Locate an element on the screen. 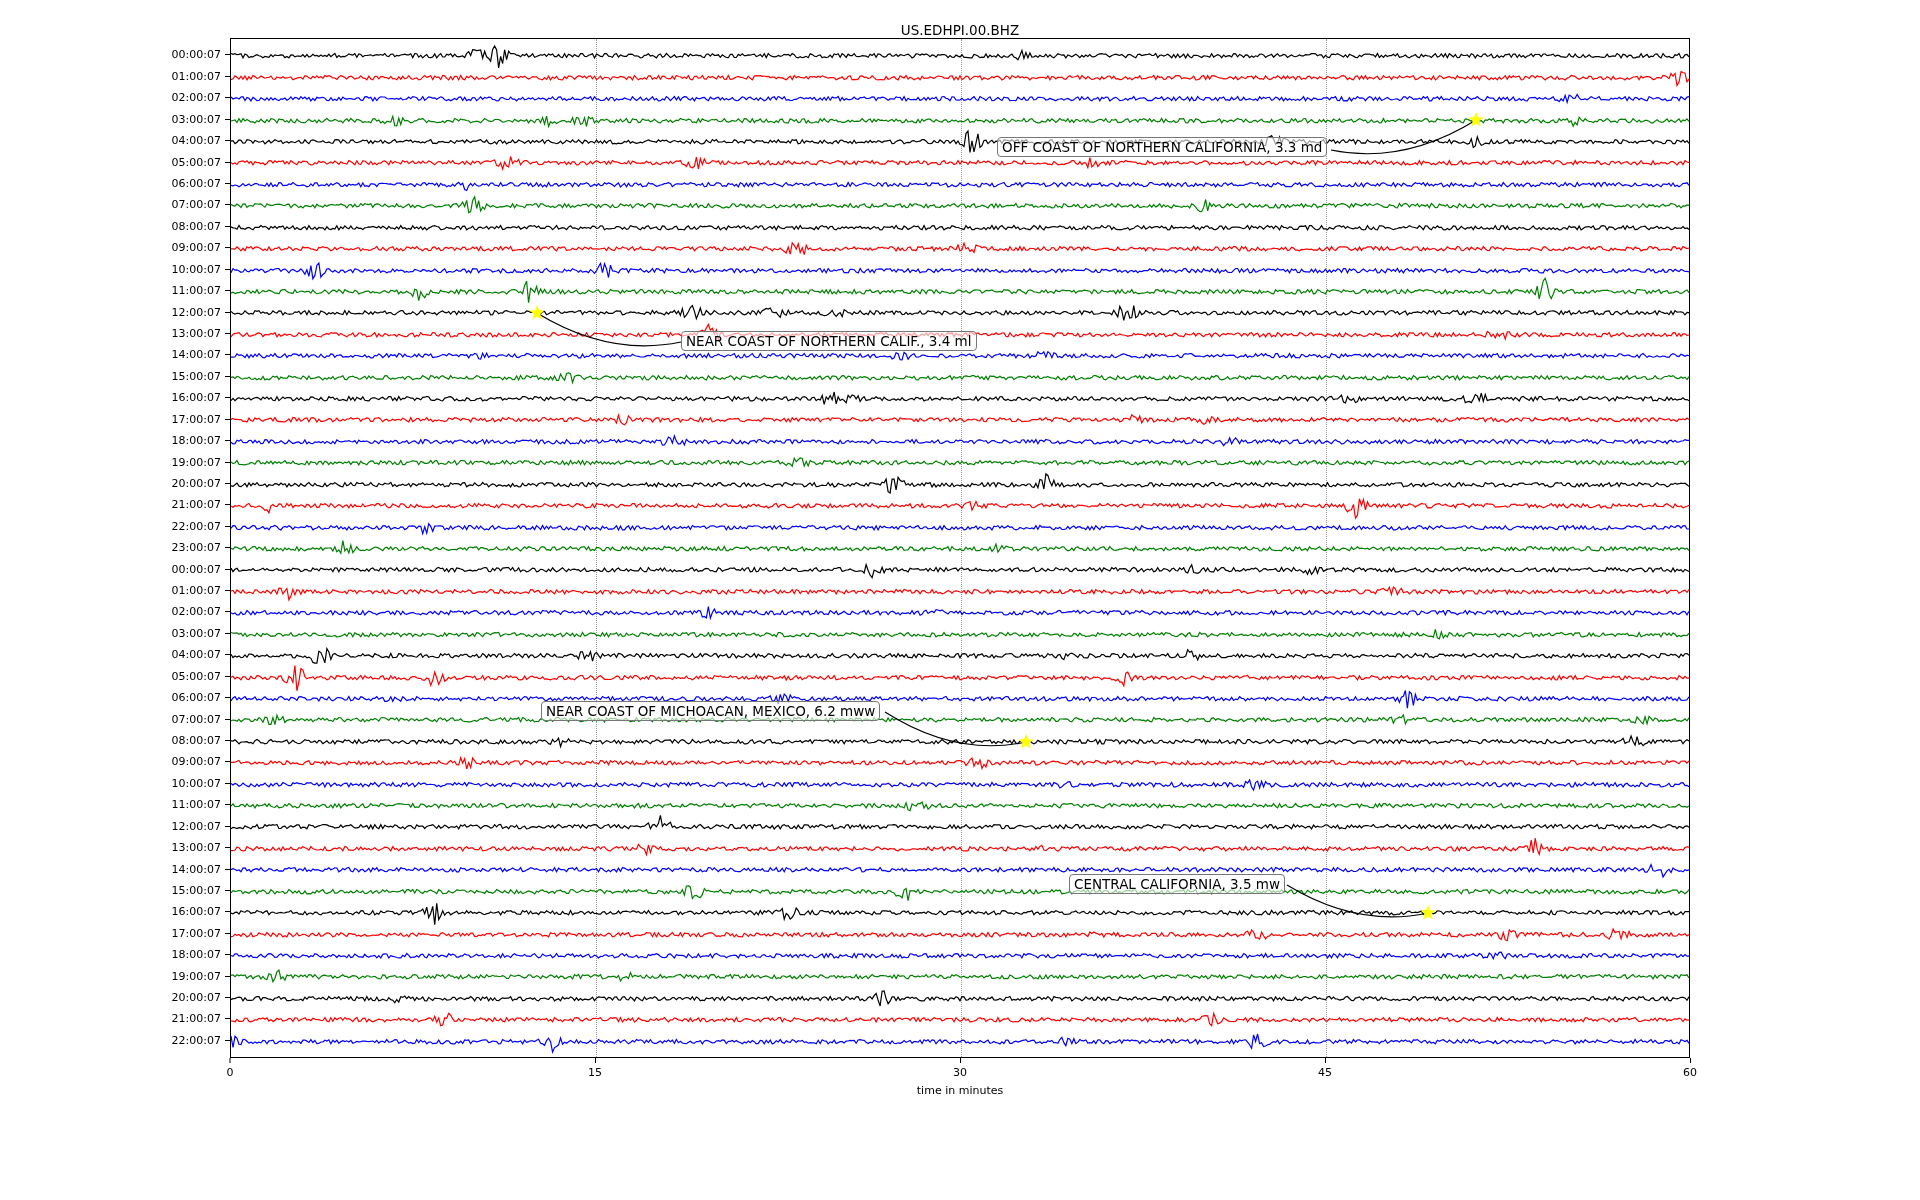  axis-title: time in minutes is located at coordinates (960, 1090).